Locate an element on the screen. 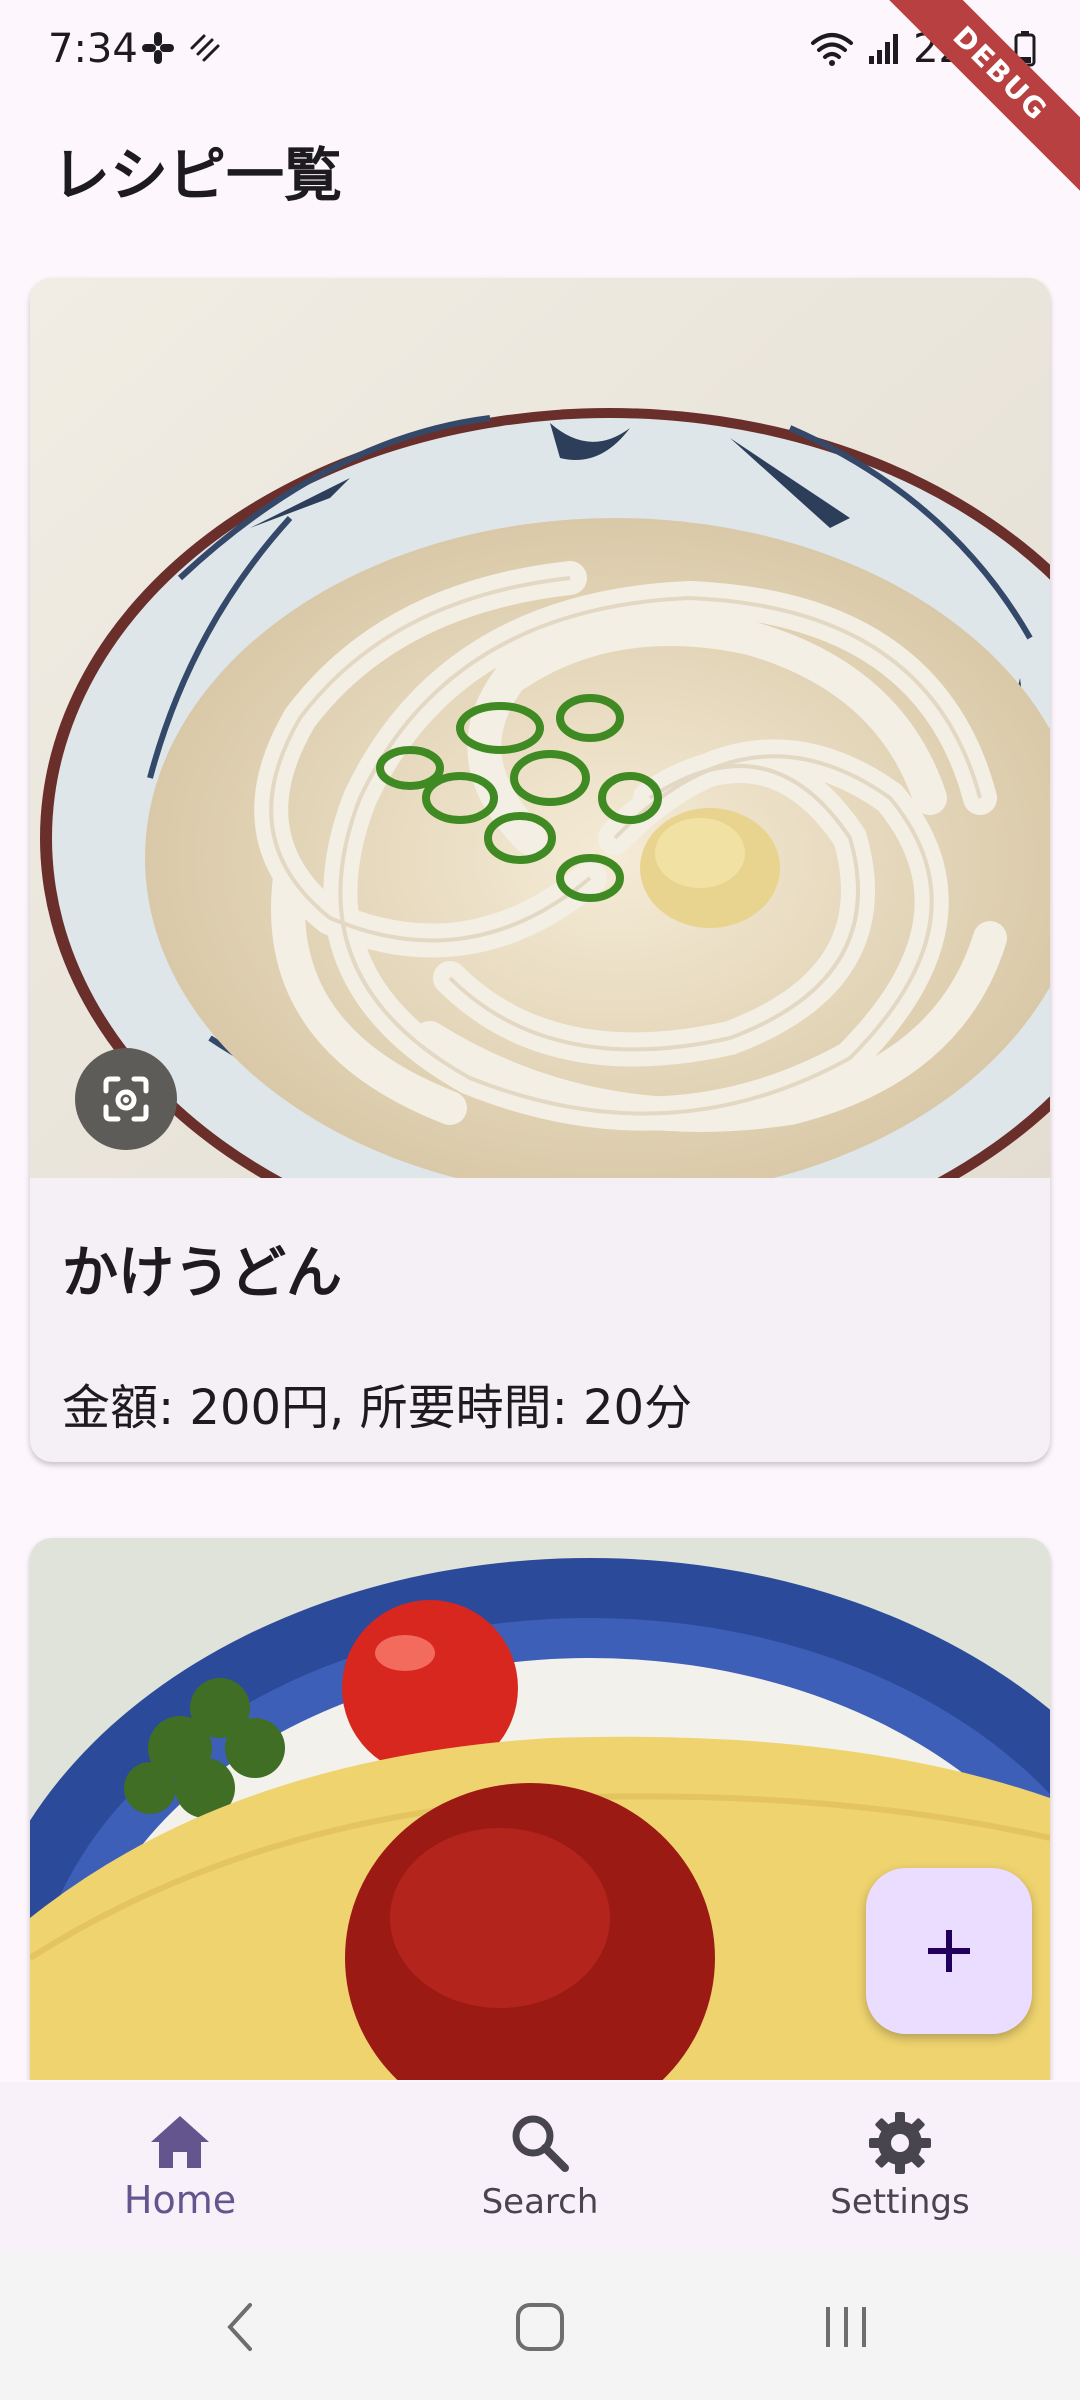 This screenshot has height=2400, width=1080. system-navigation-bar is located at coordinates (540, 2327).